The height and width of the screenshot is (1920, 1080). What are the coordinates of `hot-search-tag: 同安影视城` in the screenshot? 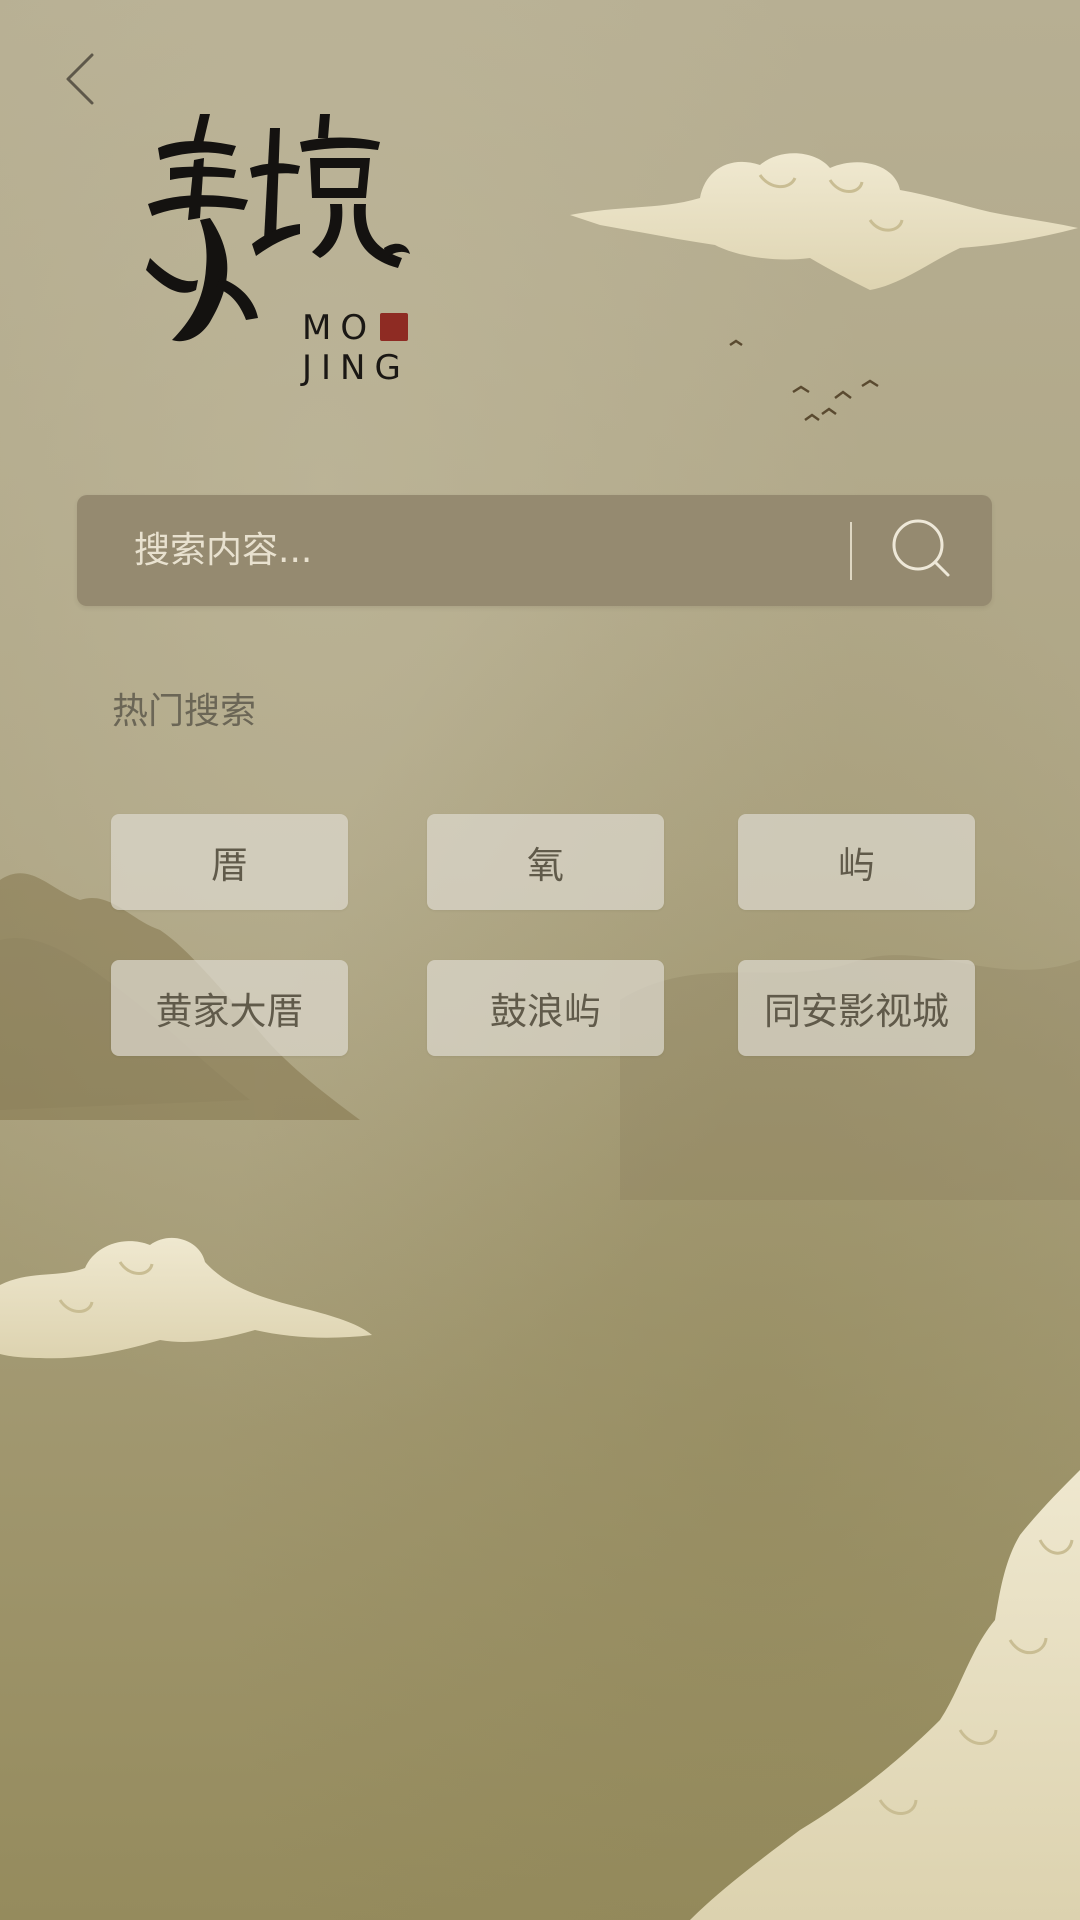 It's located at (856, 1008).